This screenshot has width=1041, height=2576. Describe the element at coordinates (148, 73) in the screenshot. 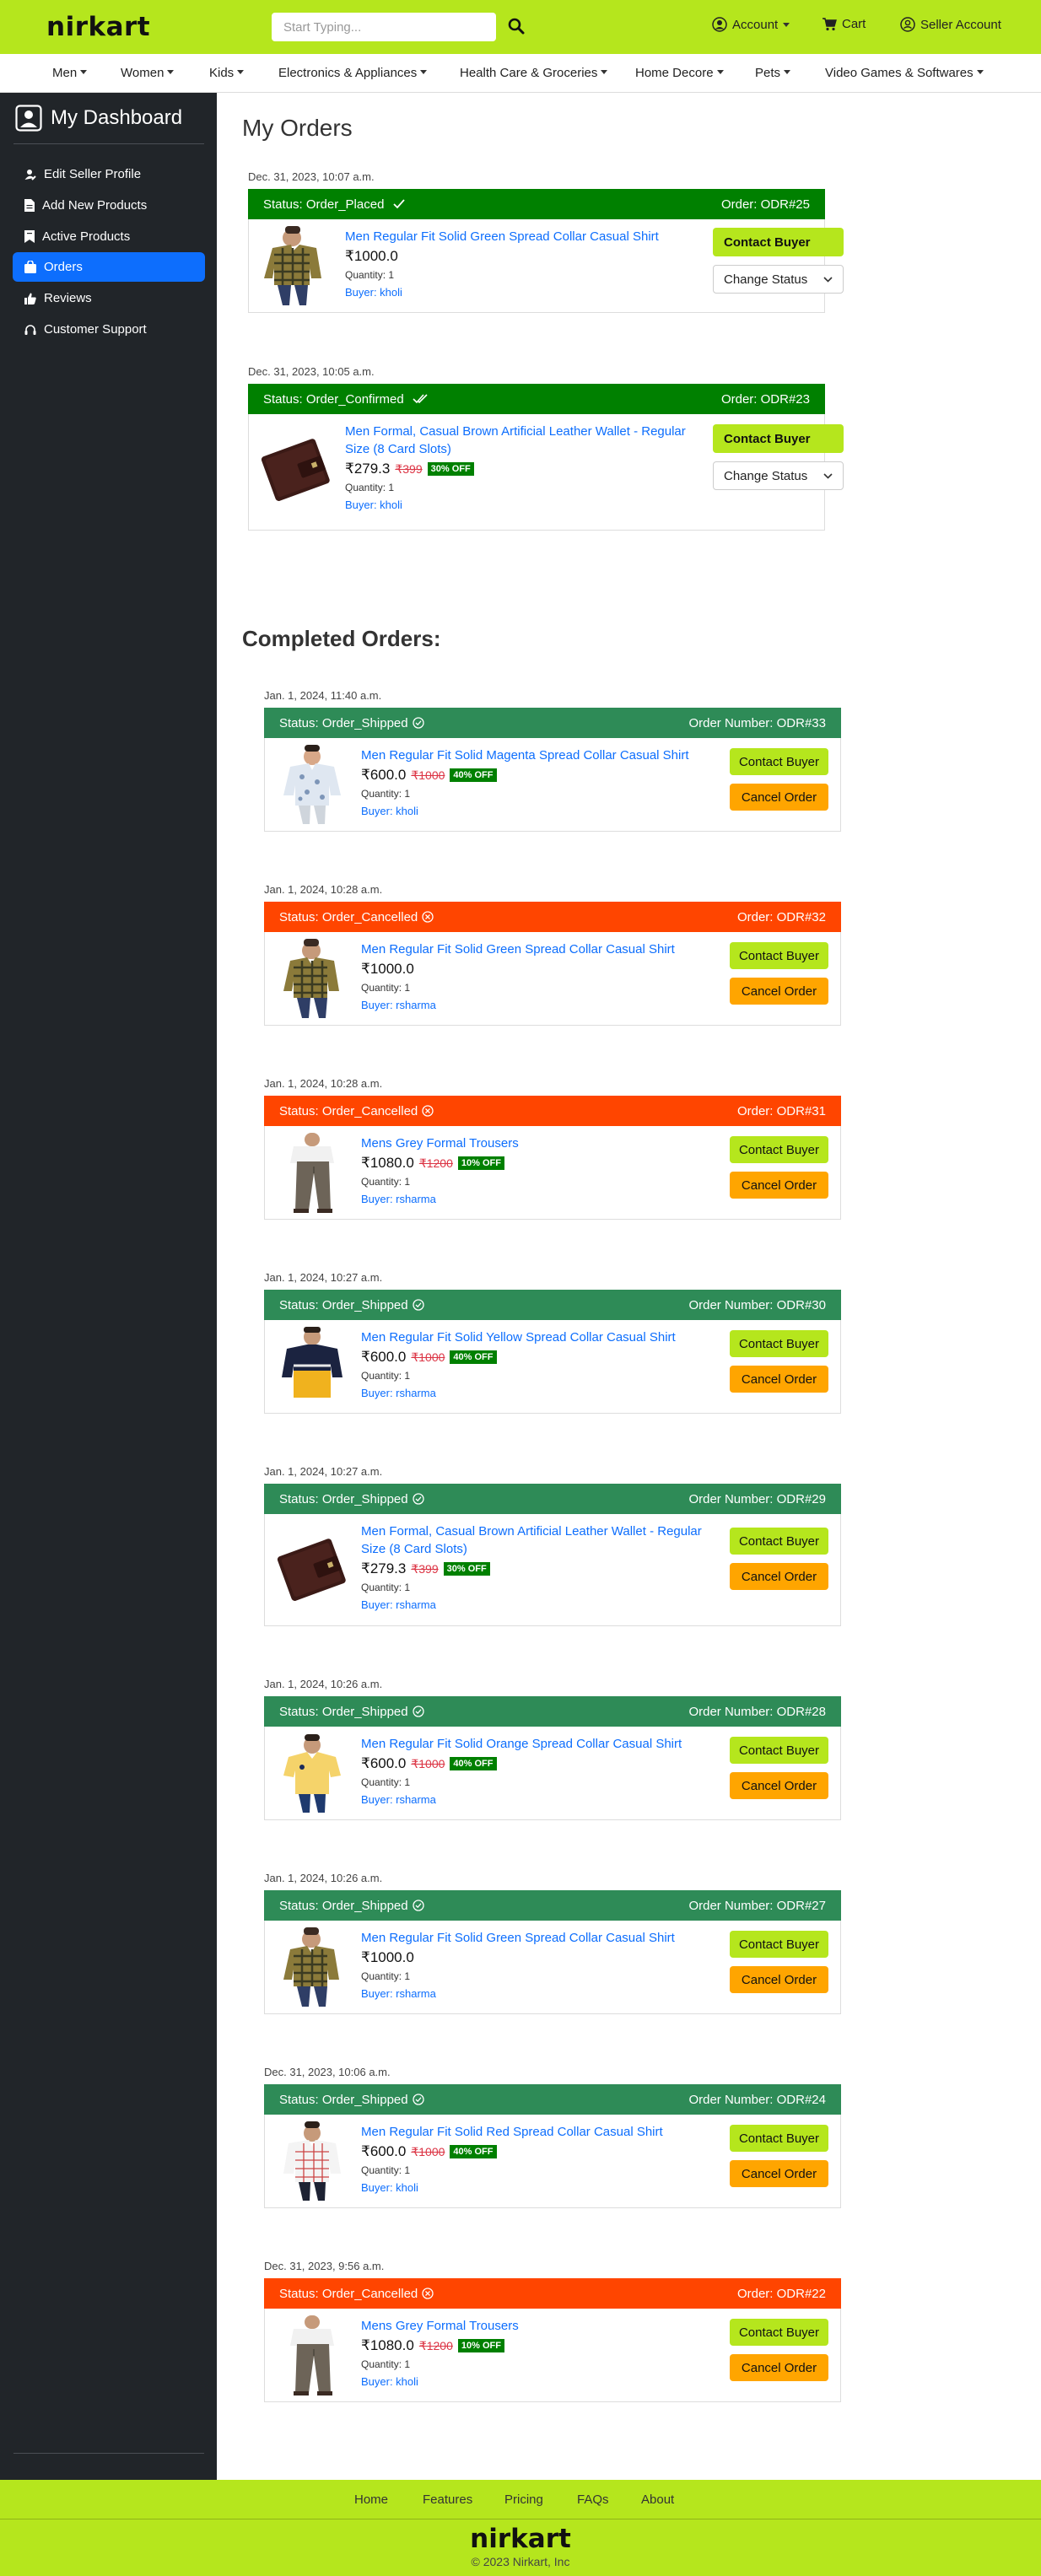

I see `category-women: Women` at that location.